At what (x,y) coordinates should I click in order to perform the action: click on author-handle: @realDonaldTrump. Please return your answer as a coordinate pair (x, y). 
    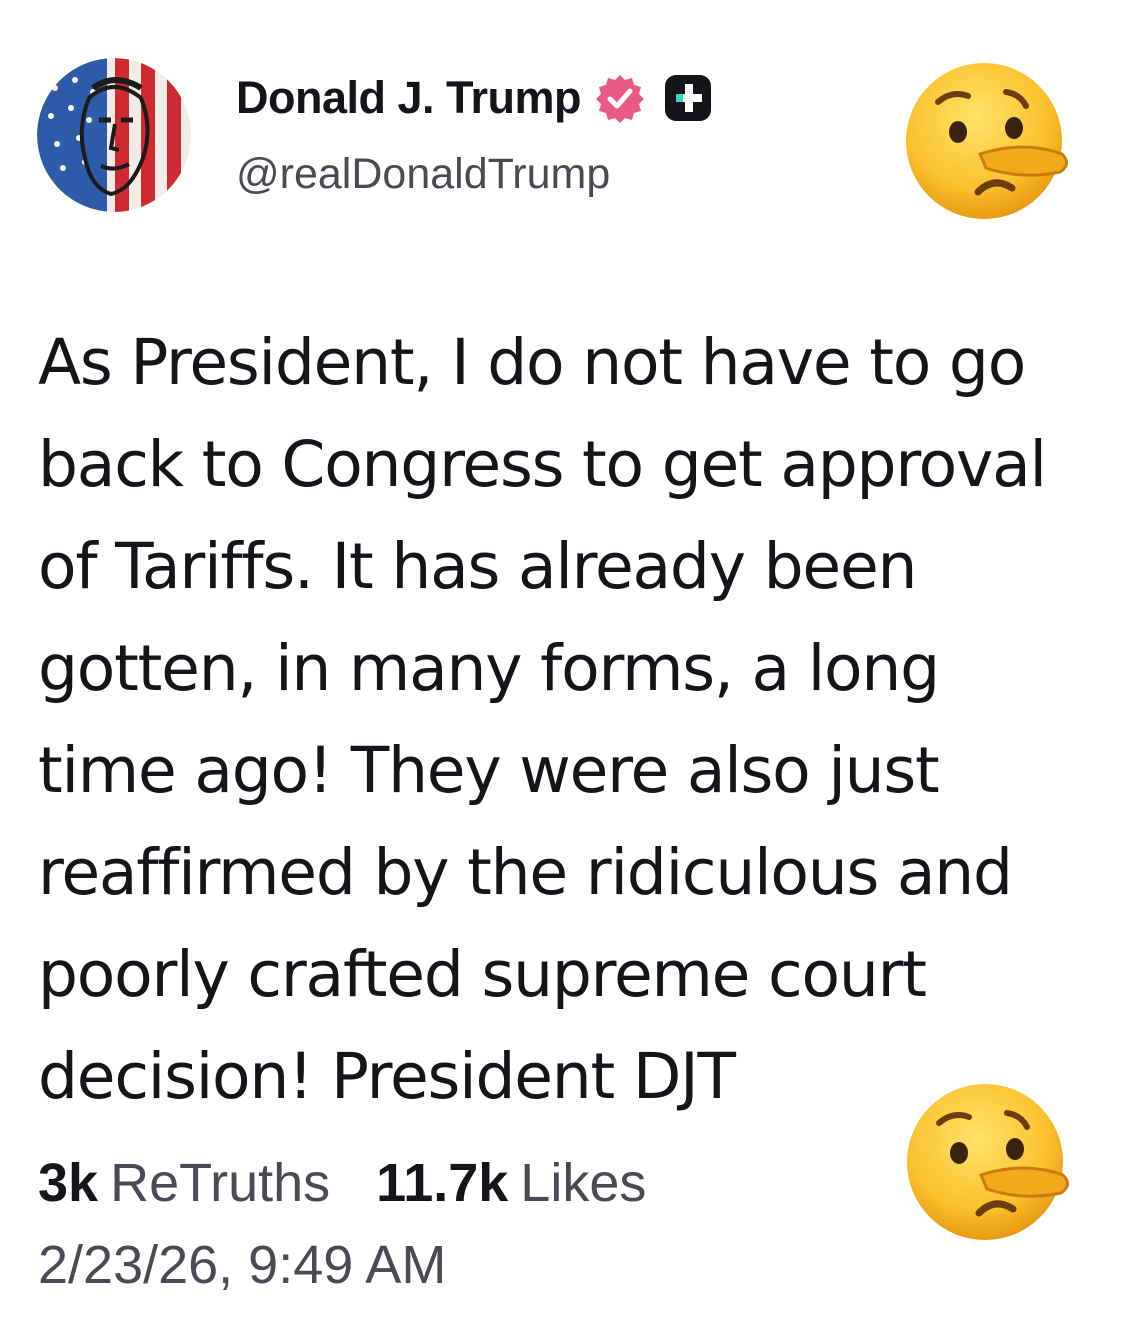
    Looking at the image, I should click on (423, 174).